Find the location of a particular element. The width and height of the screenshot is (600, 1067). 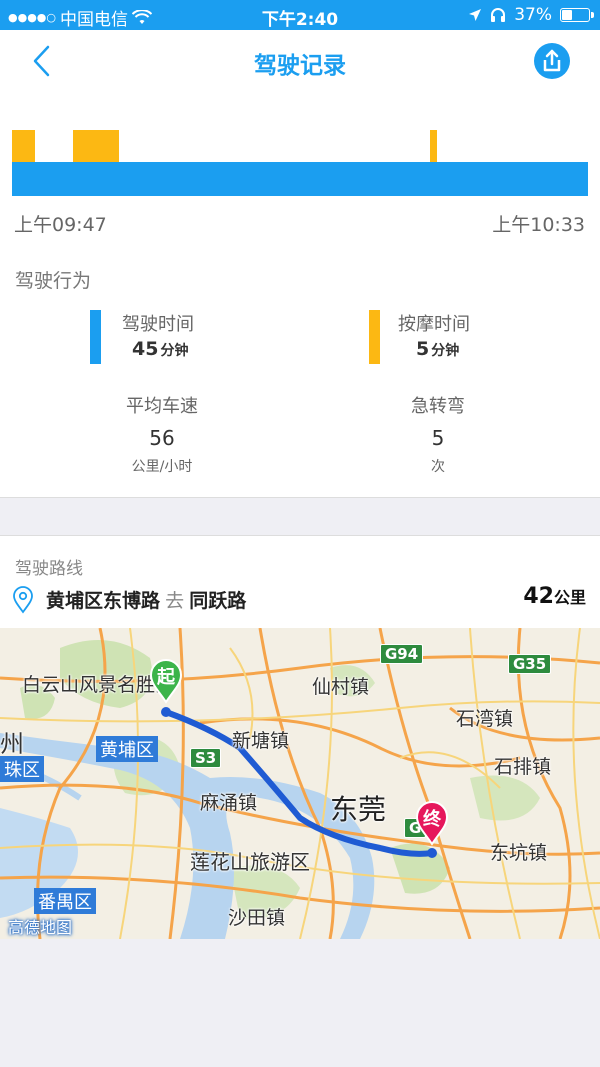

map-label-panyu: 番禺区 is located at coordinates (65, 901).